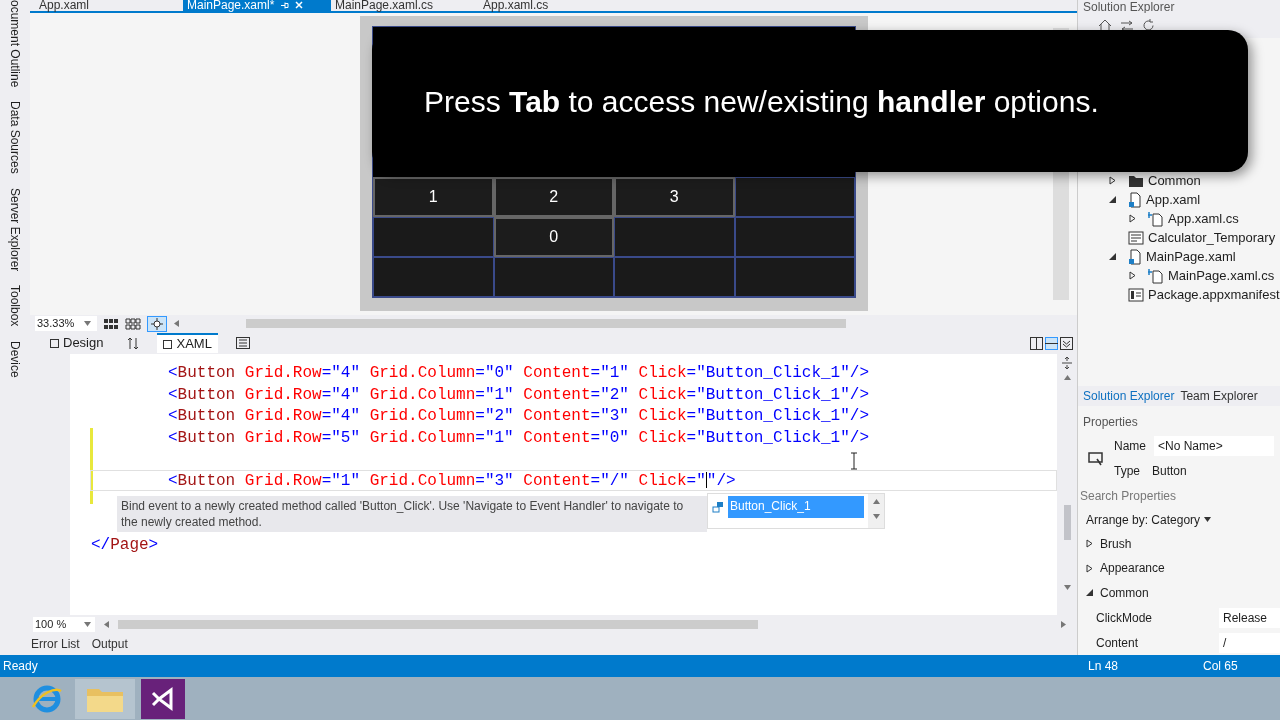 This screenshot has width=1280, height=720. I want to click on column-number: Col 65, so click(1220, 666).